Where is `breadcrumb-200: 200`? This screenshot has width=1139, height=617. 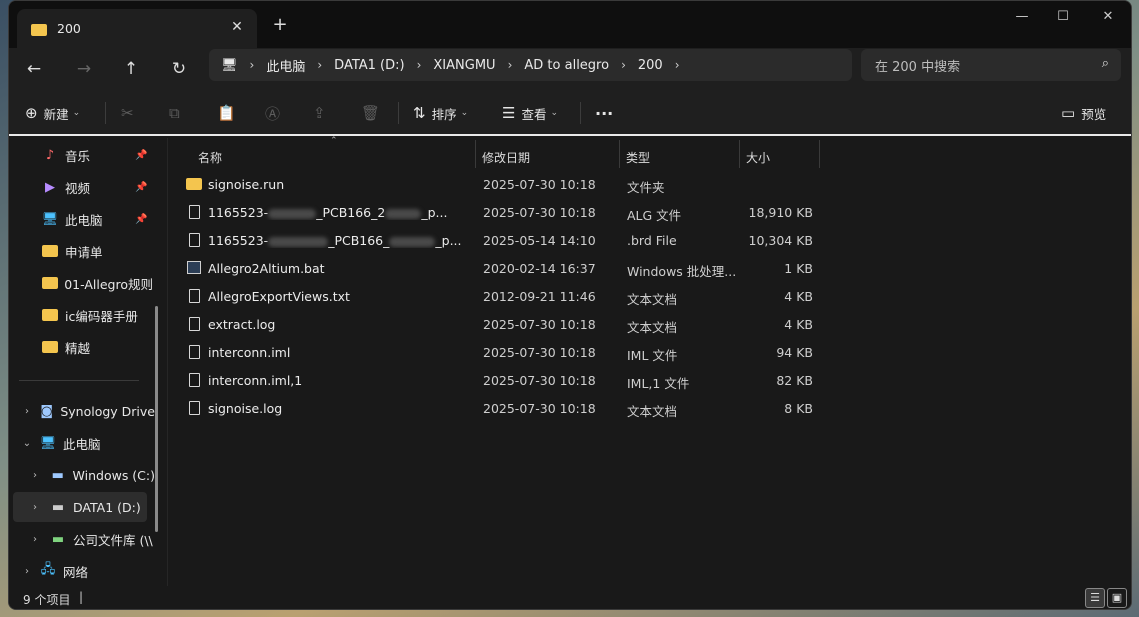
breadcrumb-200: 200 is located at coordinates (650, 65).